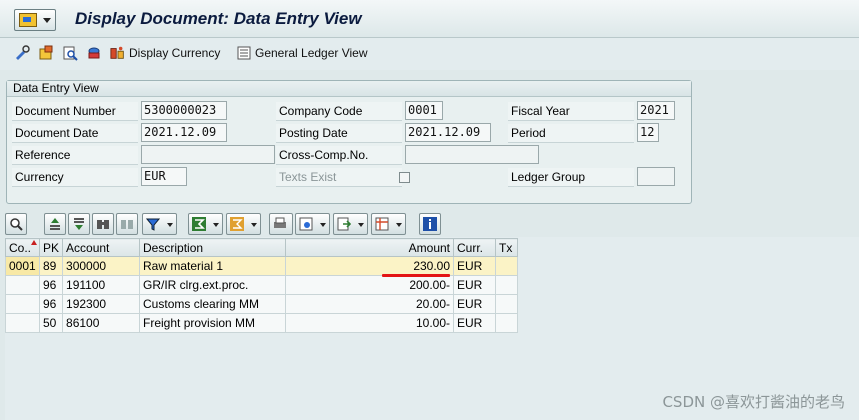 The height and width of the screenshot is (420, 859). Describe the element at coordinates (424, 110) in the screenshot. I see `company-code-field: 0001` at that location.